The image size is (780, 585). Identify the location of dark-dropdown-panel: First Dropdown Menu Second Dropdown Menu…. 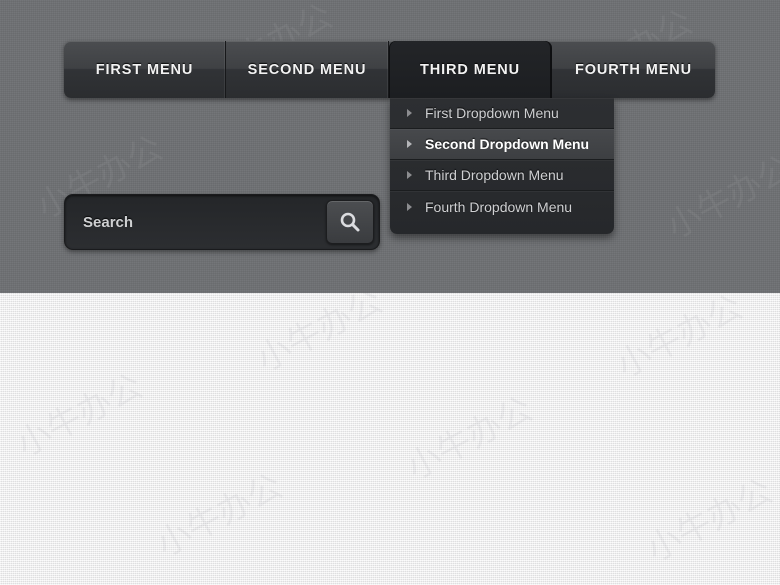
(502, 166).